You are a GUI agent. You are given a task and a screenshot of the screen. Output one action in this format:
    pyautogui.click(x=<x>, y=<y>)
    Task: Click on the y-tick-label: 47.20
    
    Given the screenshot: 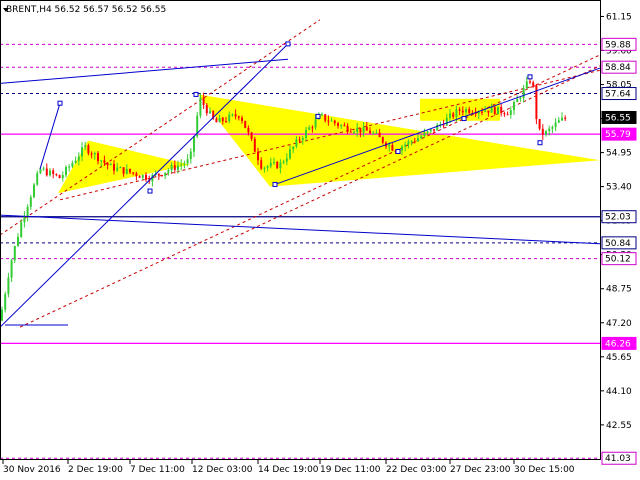 What is the action you would take?
    pyautogui.click(x=619, y=324)
    